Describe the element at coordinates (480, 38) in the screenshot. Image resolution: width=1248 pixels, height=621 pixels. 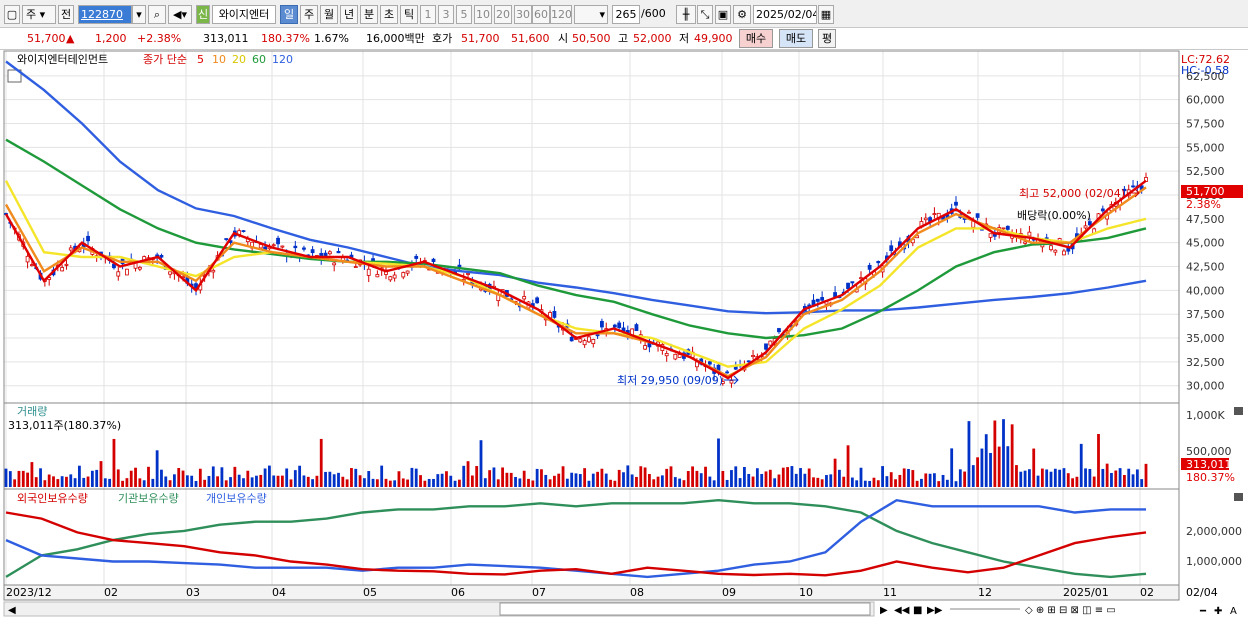
I see `ask-price: 51,700` at that location.